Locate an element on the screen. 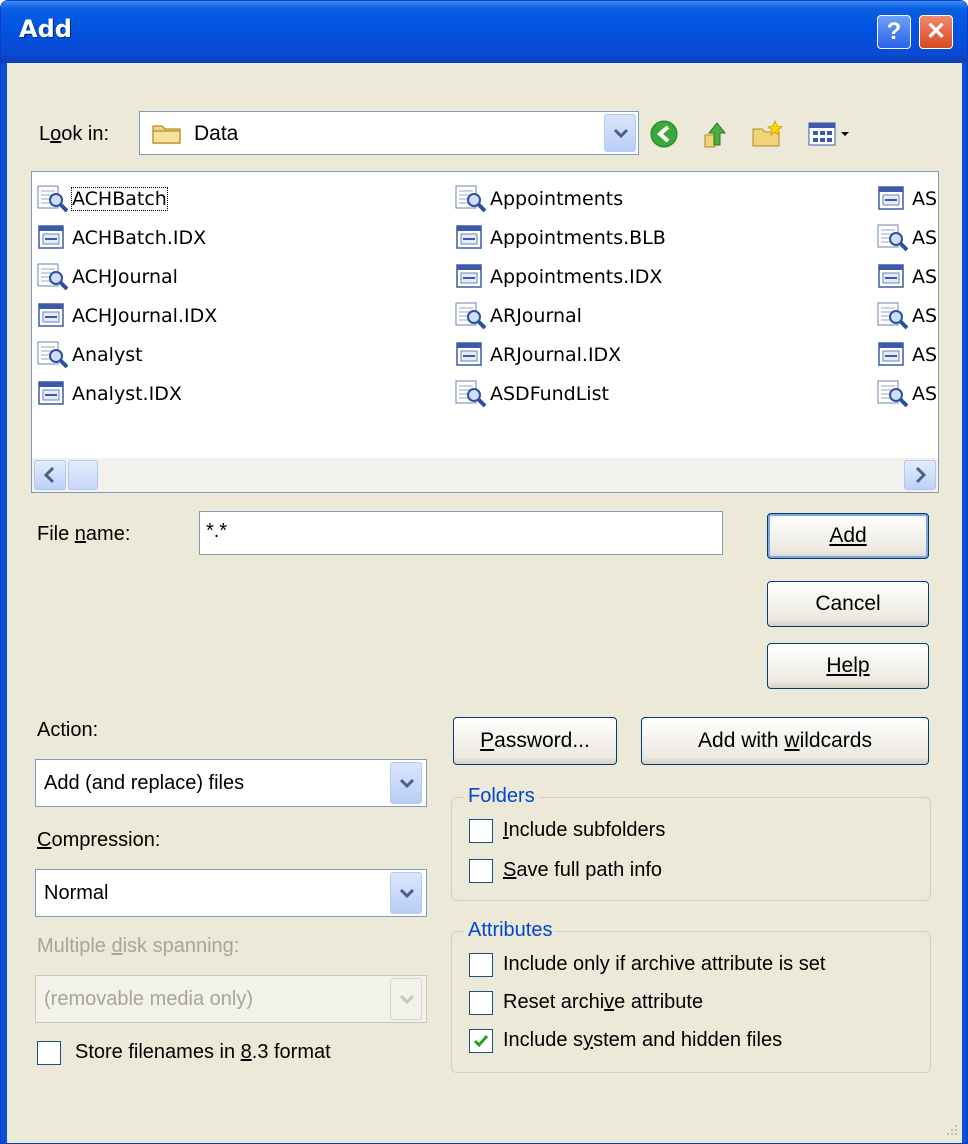 The image size is (968, 1144). window-title: Add is located at coordinates (45, 29).